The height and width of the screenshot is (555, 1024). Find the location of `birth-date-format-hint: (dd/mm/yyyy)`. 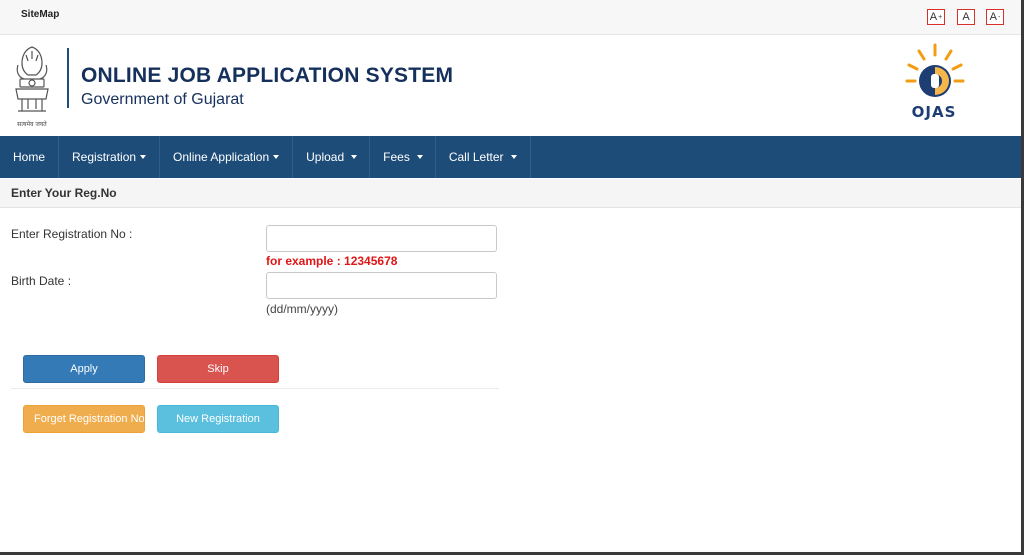

birth-date-format-hint: (dd/mm/yyyy) is located at coordinates (302, 309).